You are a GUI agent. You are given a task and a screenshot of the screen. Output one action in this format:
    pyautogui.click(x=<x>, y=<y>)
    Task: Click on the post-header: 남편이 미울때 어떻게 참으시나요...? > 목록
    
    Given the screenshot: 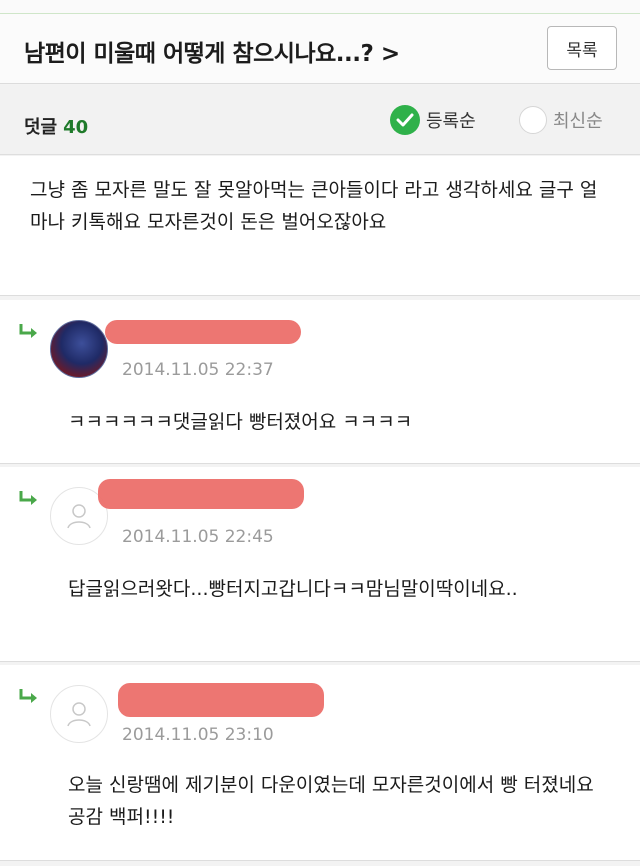 What is the action you would take?
    pyautogui.click(x=320, y=49)
    